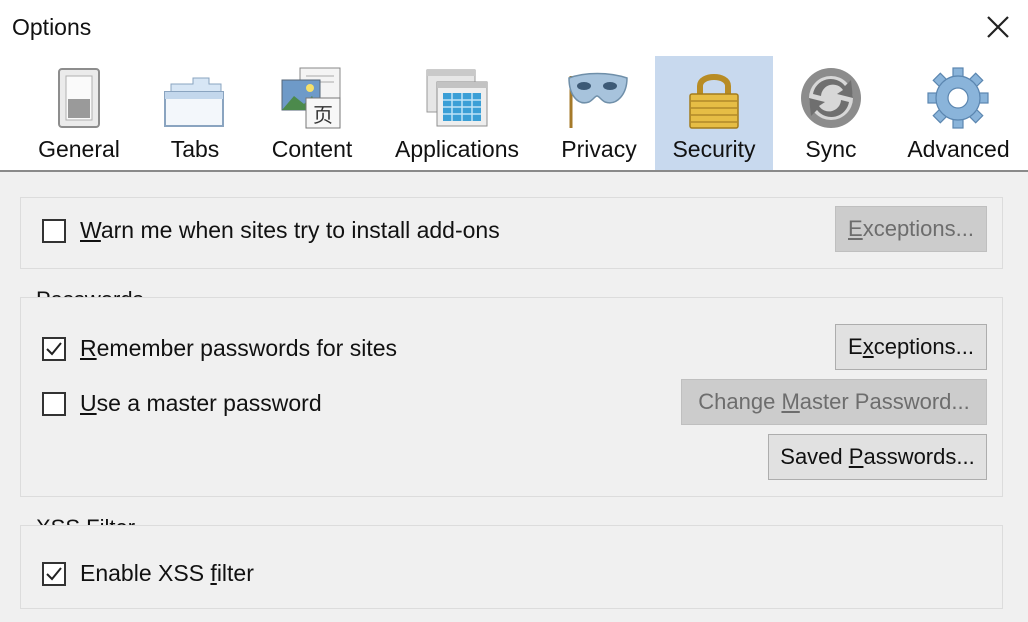 The height and width of the screenshot is (622, 1028). What do you see at coordinates (831, 98) in the screenshot?
I see `sync-icon` at bounding box center [831, 98].